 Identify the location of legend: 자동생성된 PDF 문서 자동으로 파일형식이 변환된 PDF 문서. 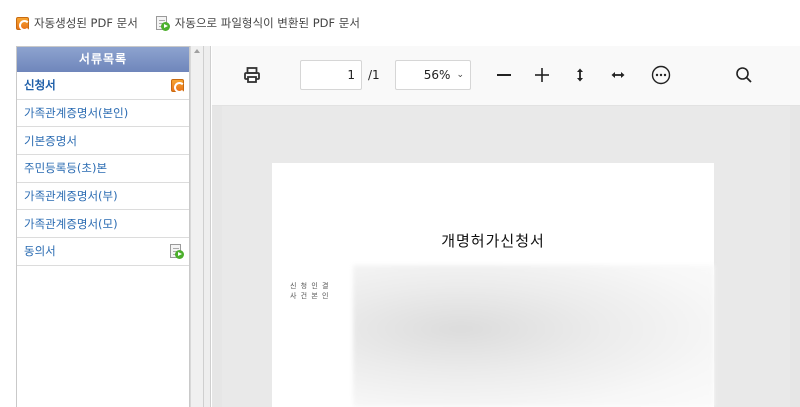
(197, 23).